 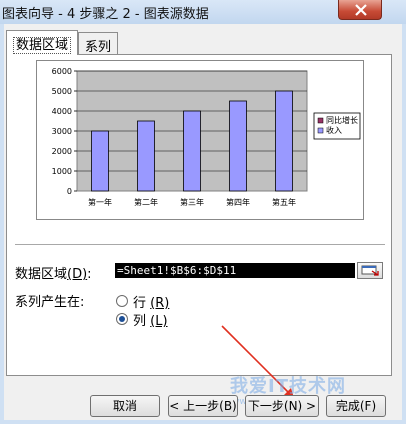 What do you see at coordinates (282, 406) in the screenshot?
I see `next-button: 下一步(N) >` at bounding box center [282, 406].